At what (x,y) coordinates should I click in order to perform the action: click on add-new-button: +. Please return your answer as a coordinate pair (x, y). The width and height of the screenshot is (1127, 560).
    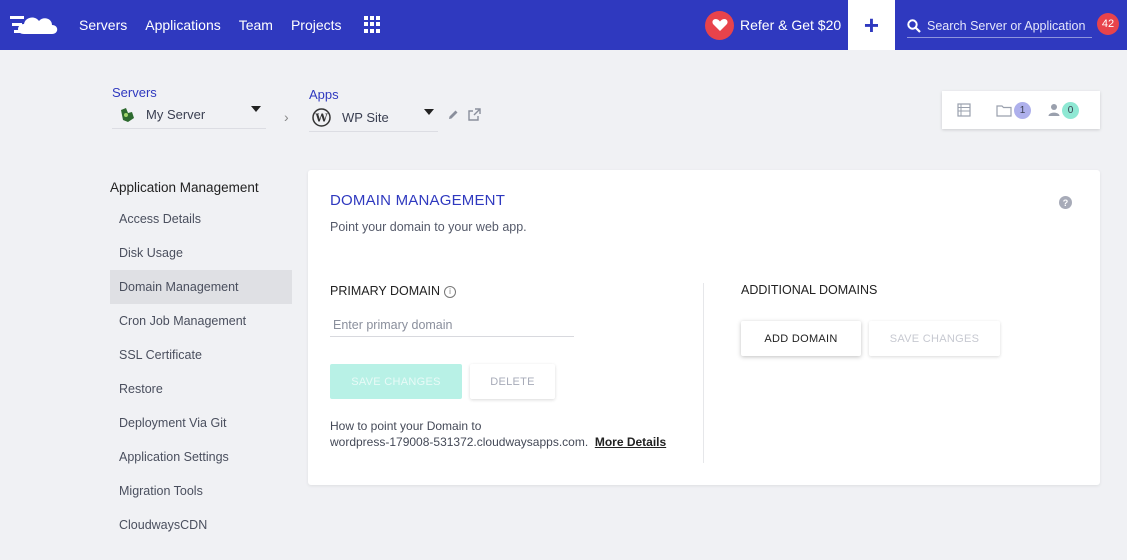
    Looking at the image, I should click on (871, 25).